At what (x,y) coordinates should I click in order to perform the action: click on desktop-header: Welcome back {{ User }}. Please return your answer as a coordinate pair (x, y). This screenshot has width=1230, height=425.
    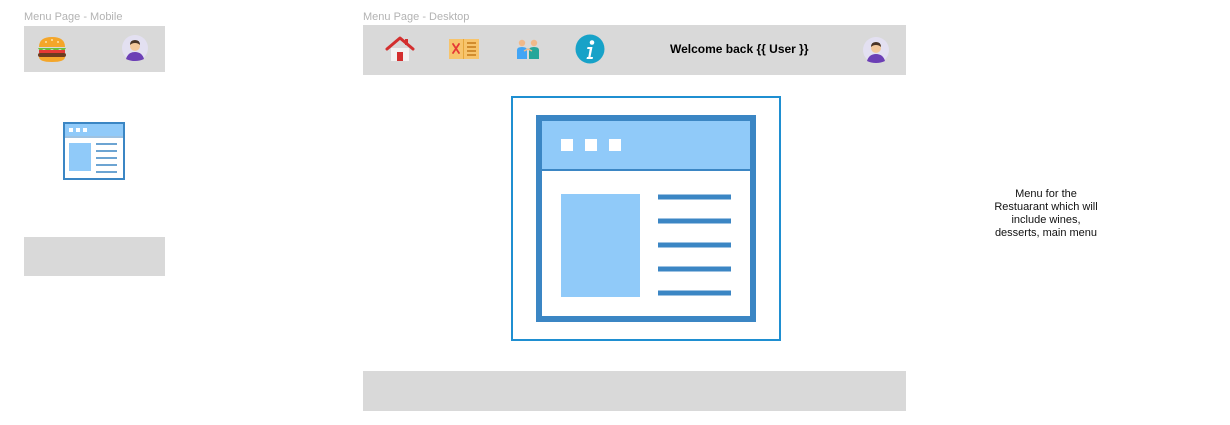
    Looking at the image, I should click on (634, 50).